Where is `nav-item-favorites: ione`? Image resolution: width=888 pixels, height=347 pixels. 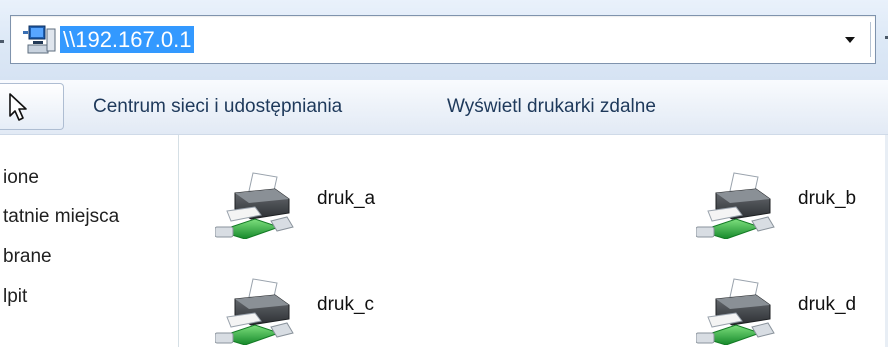 nav-item-favorites: ione is located at coordinates (21, 178).